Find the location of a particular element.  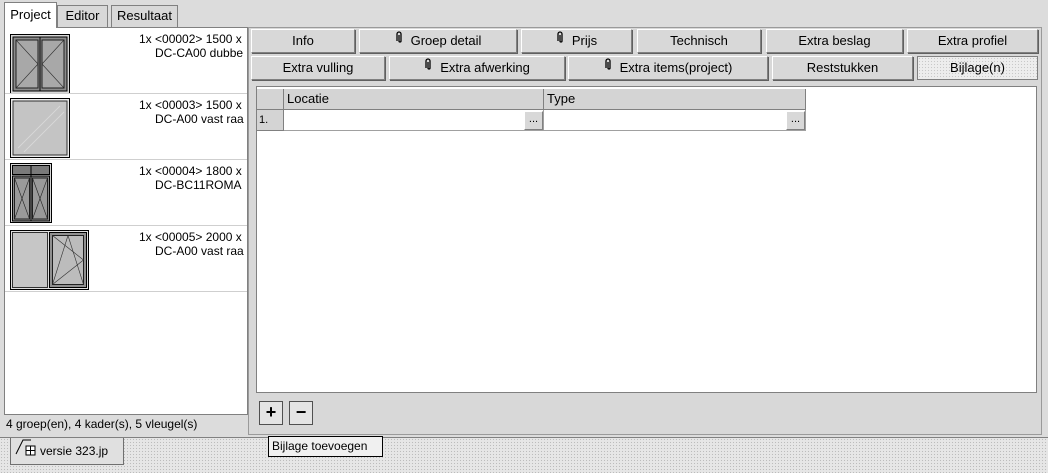

tab-label: Bijlage(n) is located at coordinates (977, 67).